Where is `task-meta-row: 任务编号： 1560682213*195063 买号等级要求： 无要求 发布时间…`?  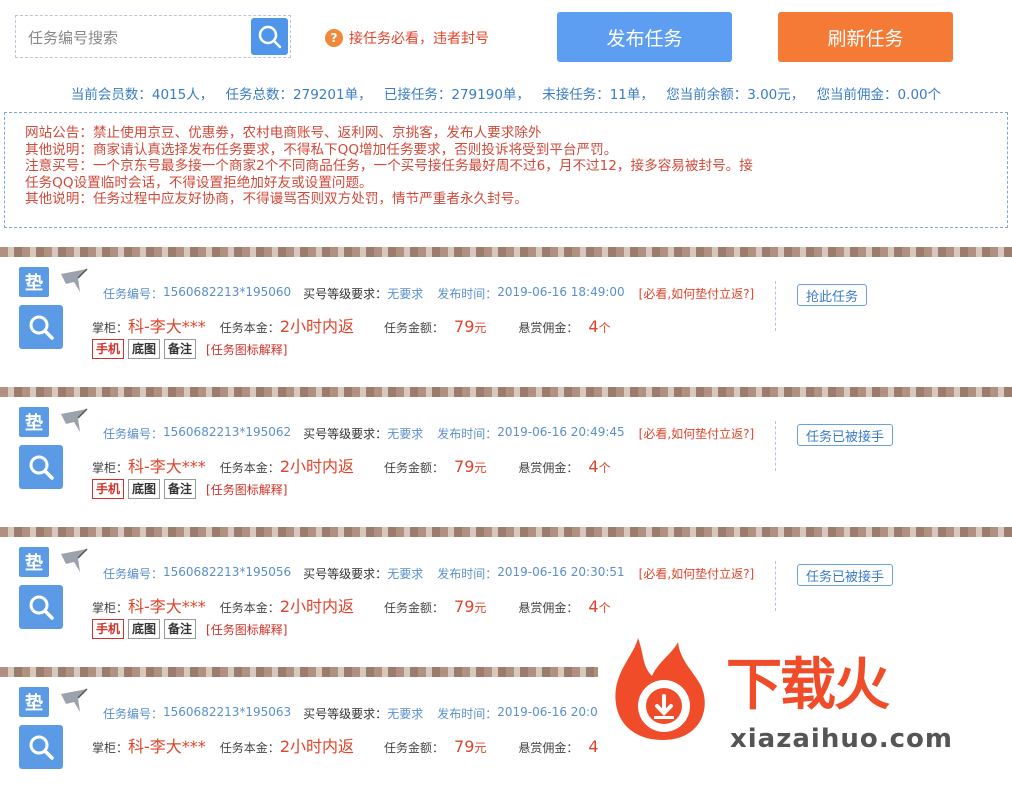 task-meta-row: 任务编号： 1560682213*195063 买号等级要求： 无要求 发布时间… is located at coordinates (354, 713).